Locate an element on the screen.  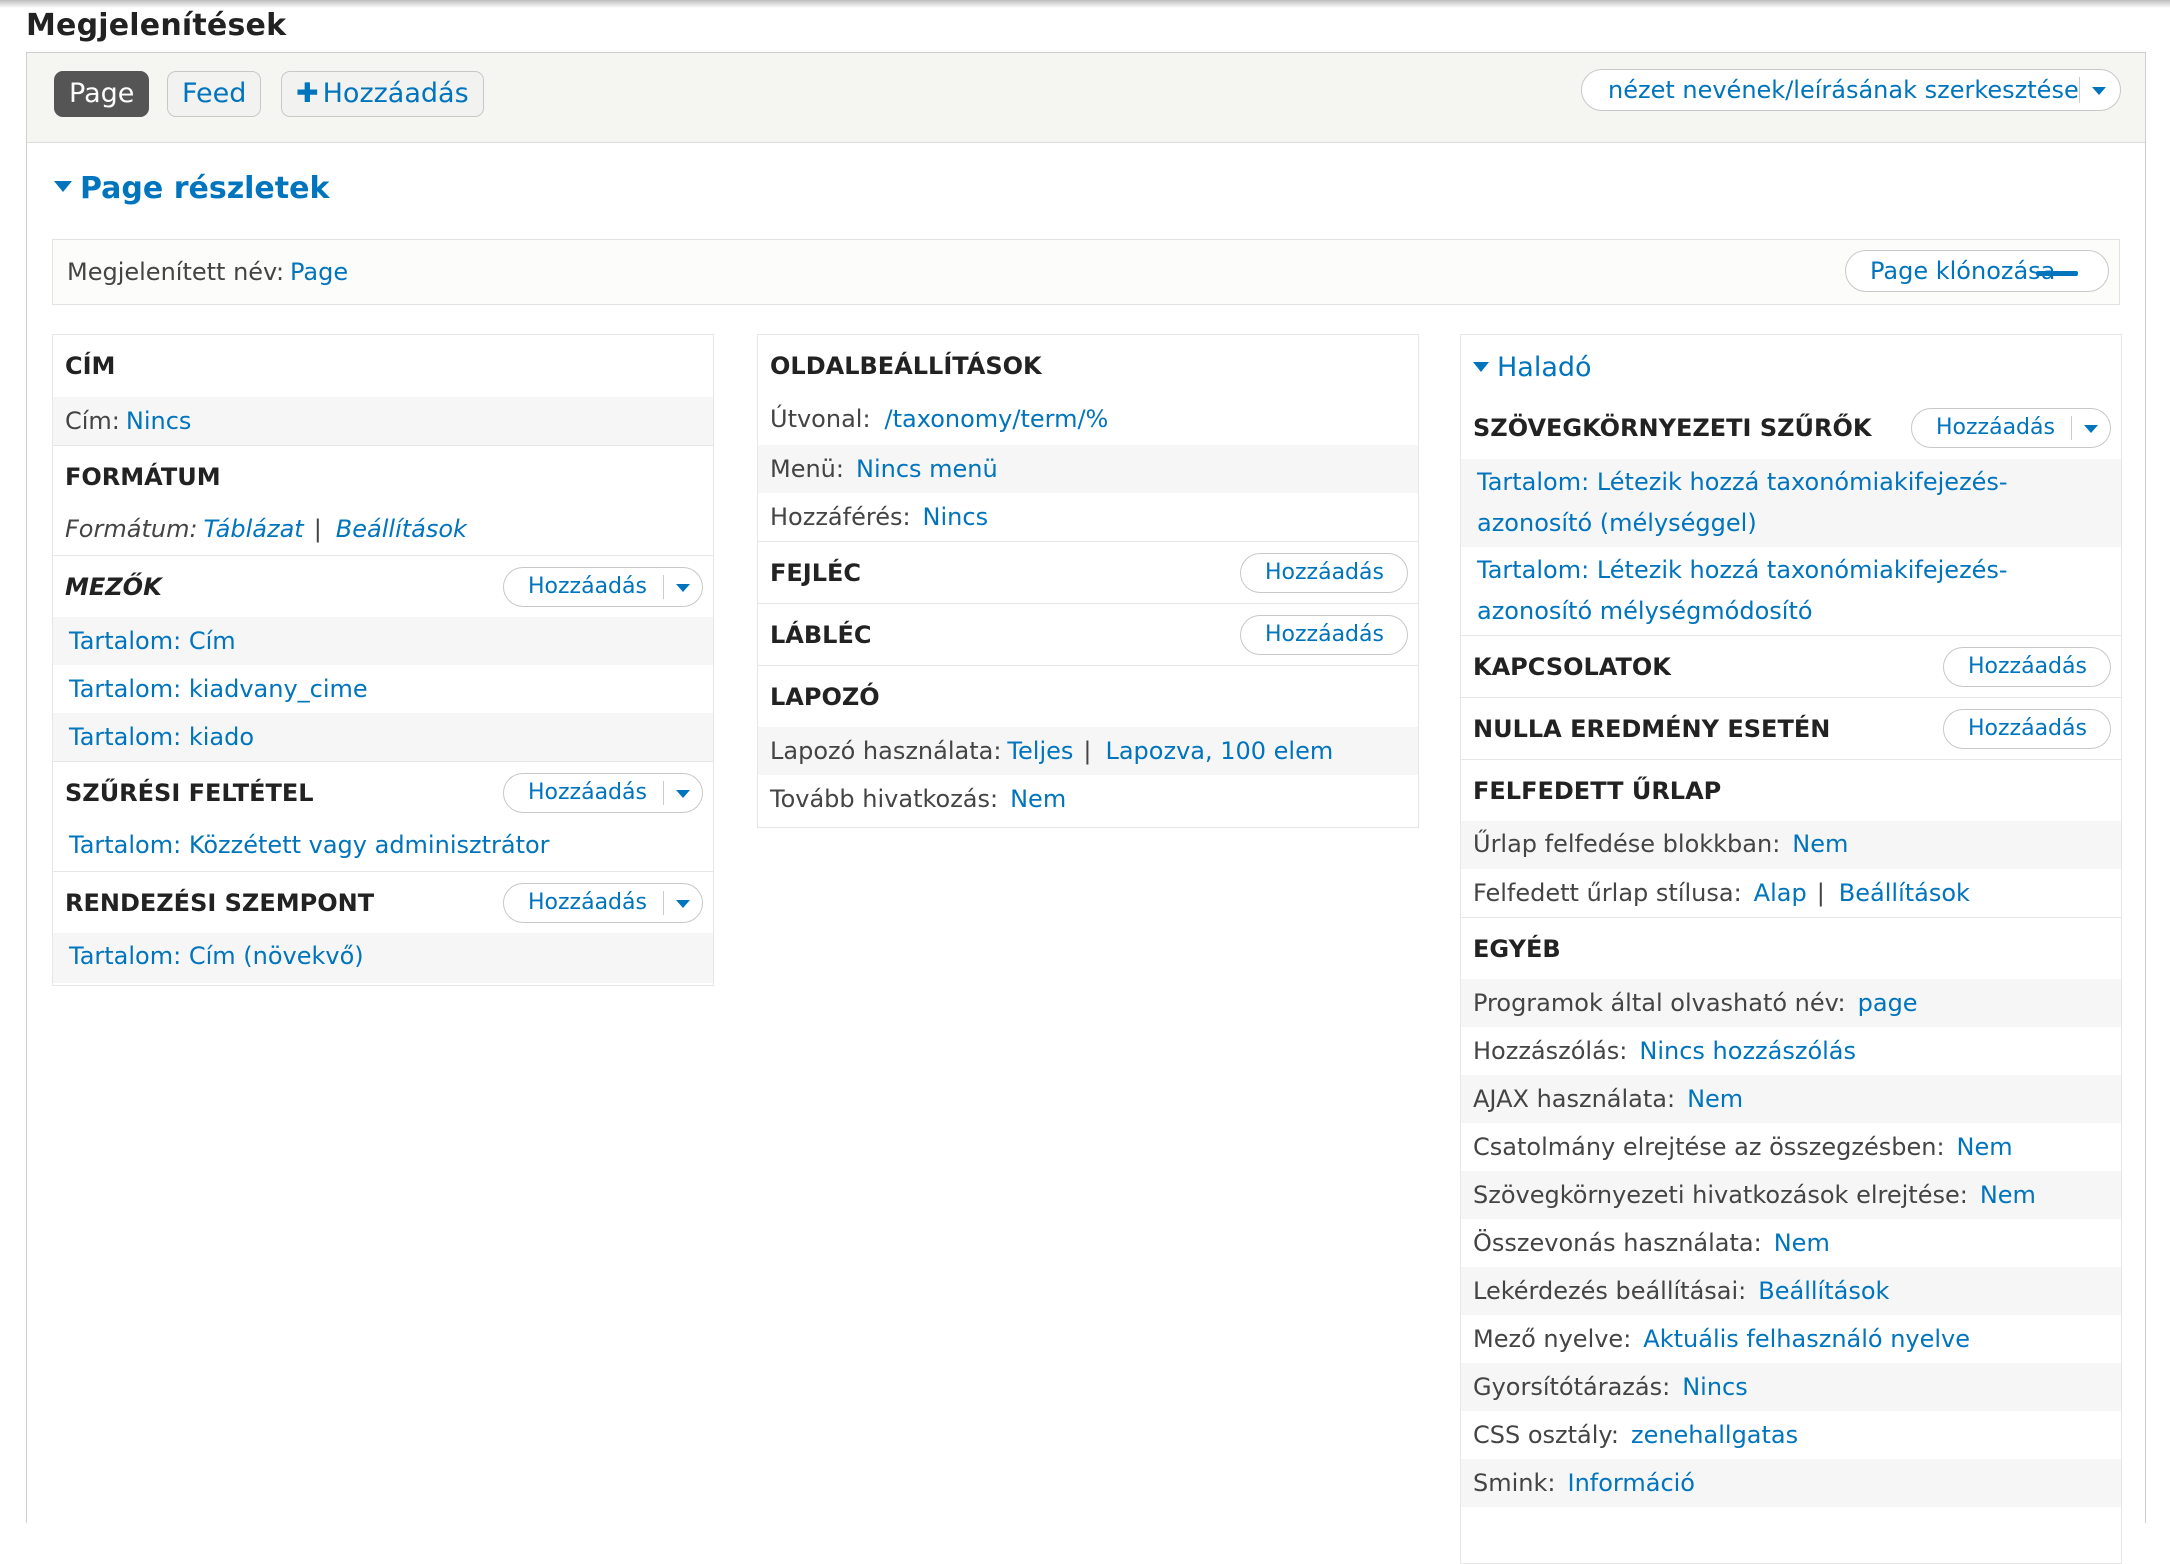
field-item: Tartalom: kiado is located at coordinates (383, 737).